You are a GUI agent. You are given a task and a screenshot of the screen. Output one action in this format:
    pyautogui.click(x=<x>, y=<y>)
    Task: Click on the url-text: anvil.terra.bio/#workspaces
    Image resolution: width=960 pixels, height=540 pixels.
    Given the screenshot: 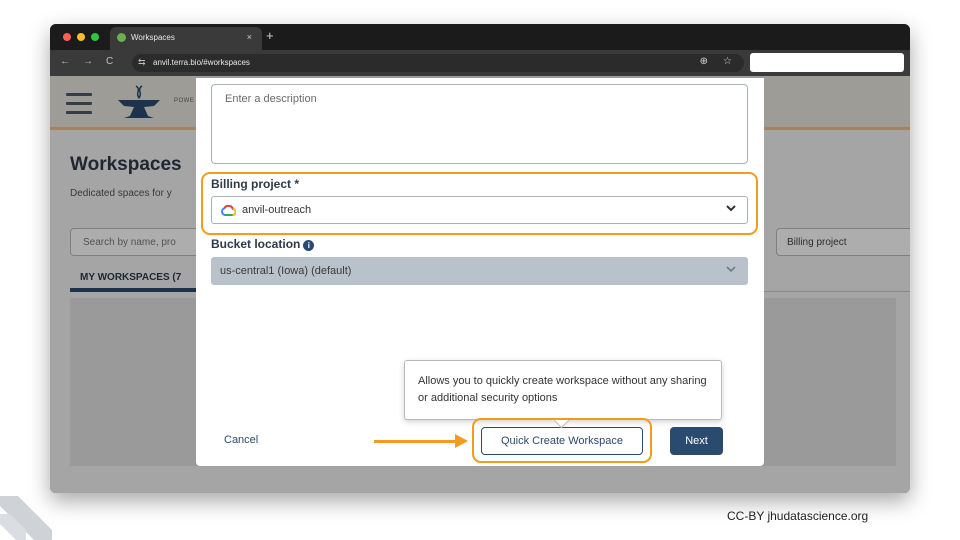 What is the action you would take?
    pyautogui.click(x=201, y=62)
    